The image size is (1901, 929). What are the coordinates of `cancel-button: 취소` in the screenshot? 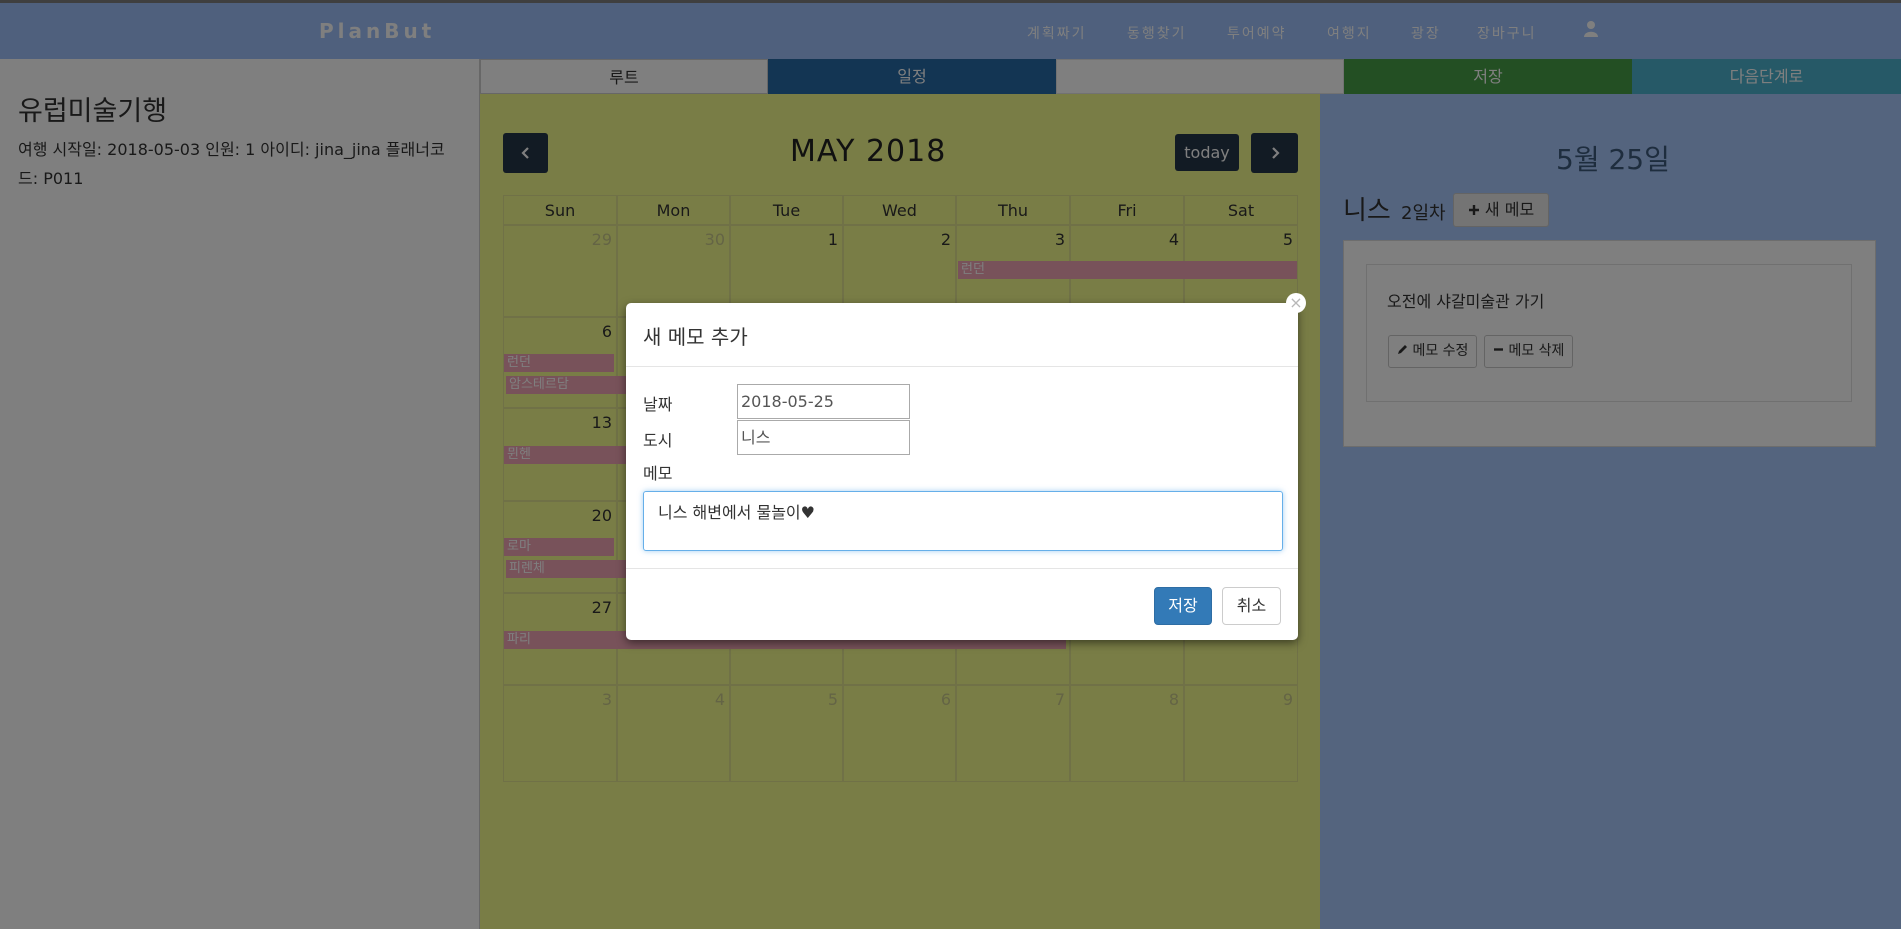 It's located at (1251, 606).